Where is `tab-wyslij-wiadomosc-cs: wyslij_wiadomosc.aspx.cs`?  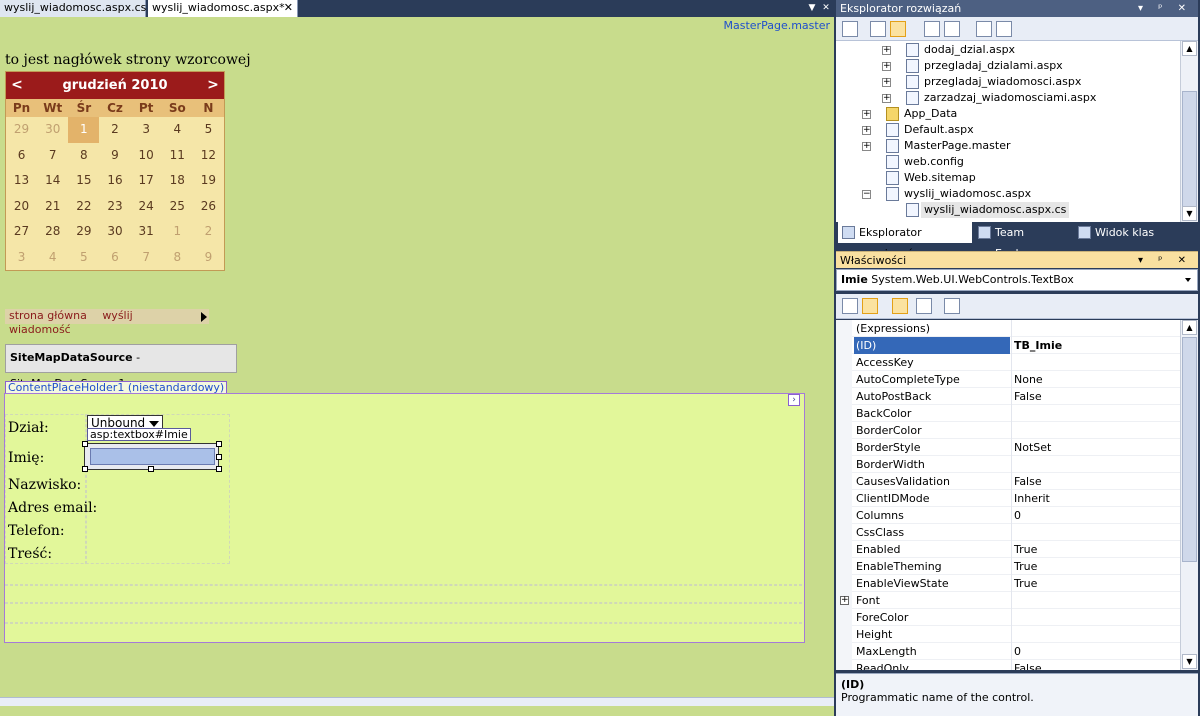 tab-wyslij-wiadomosc-cs: wyslij_wiadomosc.aspx.cs is located at coordinates (73, 8).